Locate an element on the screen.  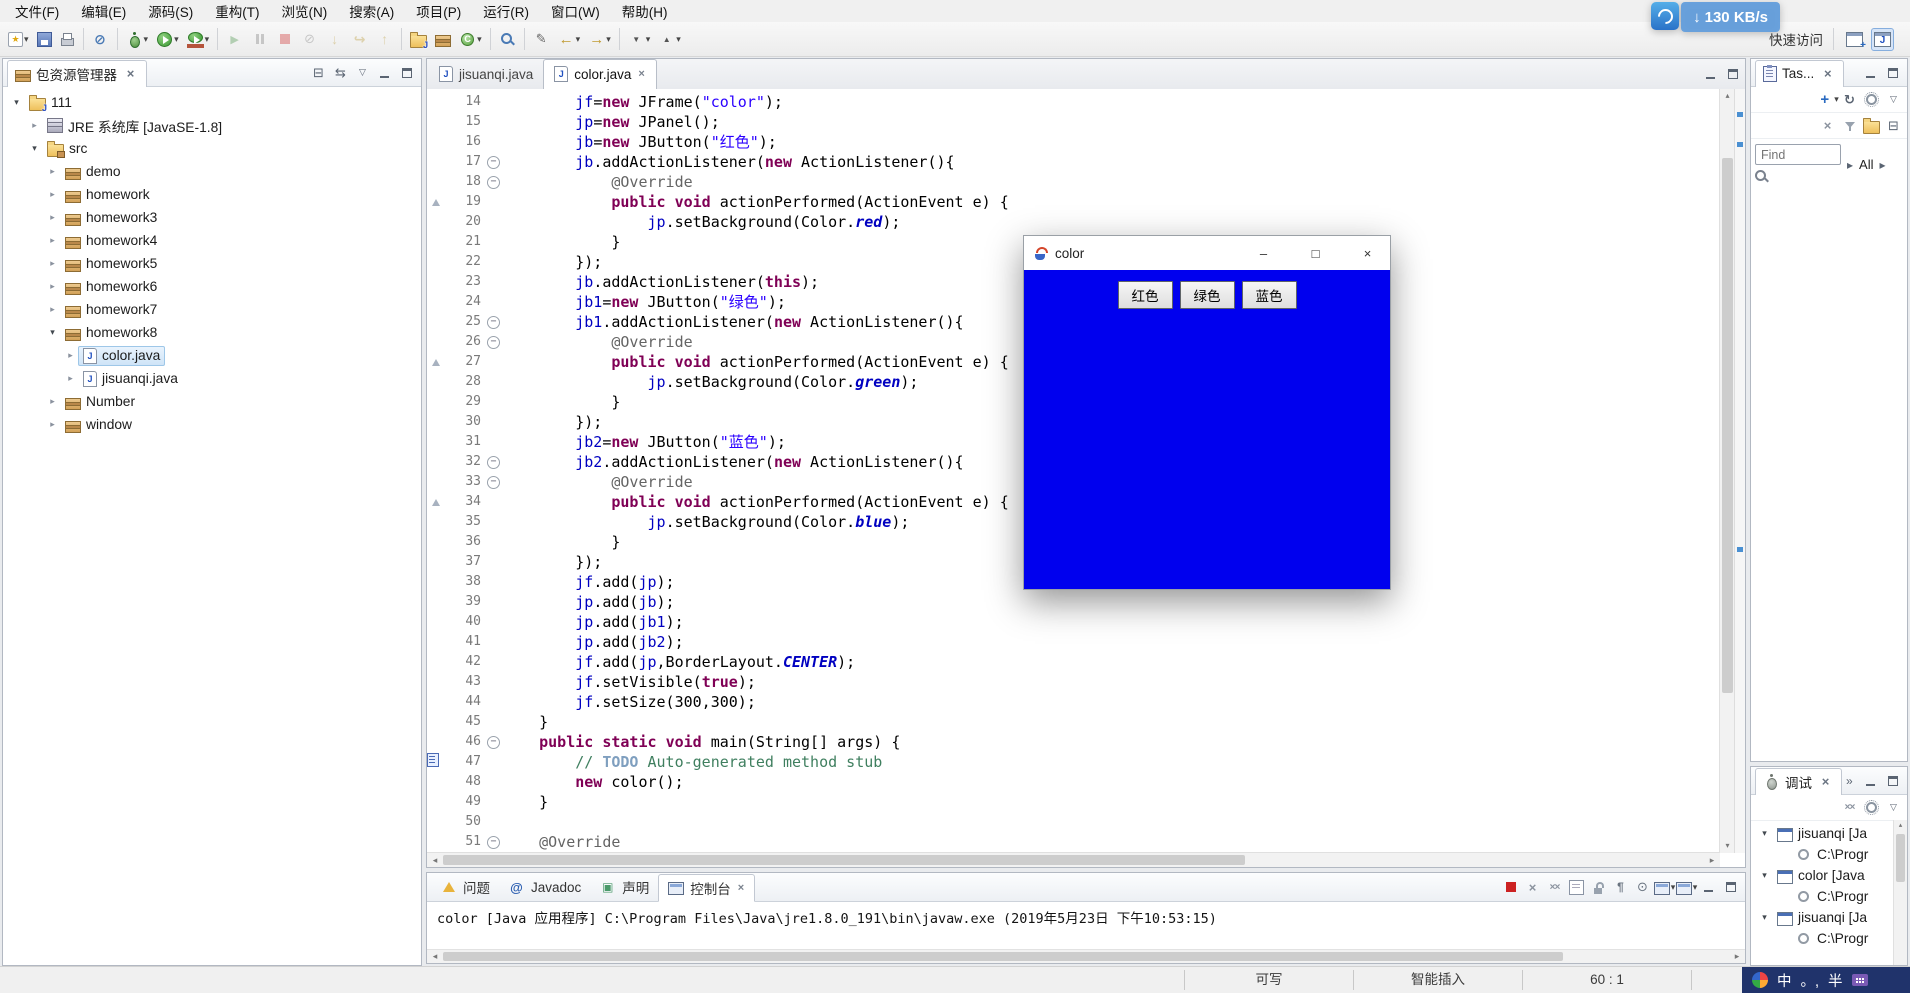
find-input is located at coordinates (1798, 154).